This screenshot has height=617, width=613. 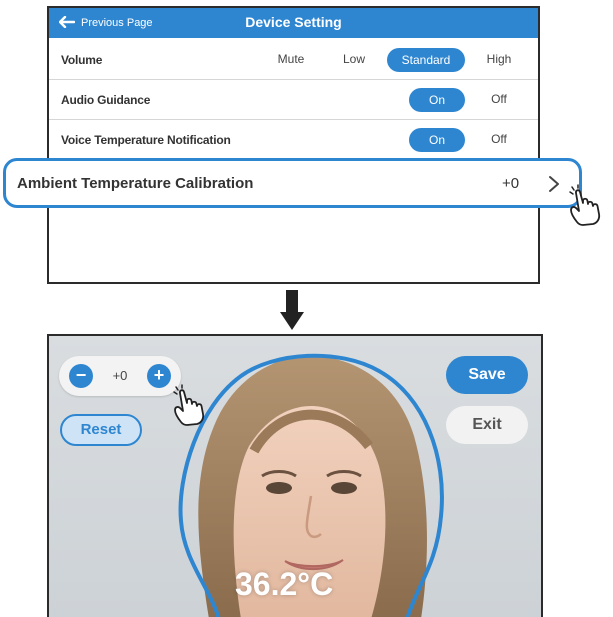 I want to click on audio-guidance-label: Audio Guidance, so click(x=106, y=100).